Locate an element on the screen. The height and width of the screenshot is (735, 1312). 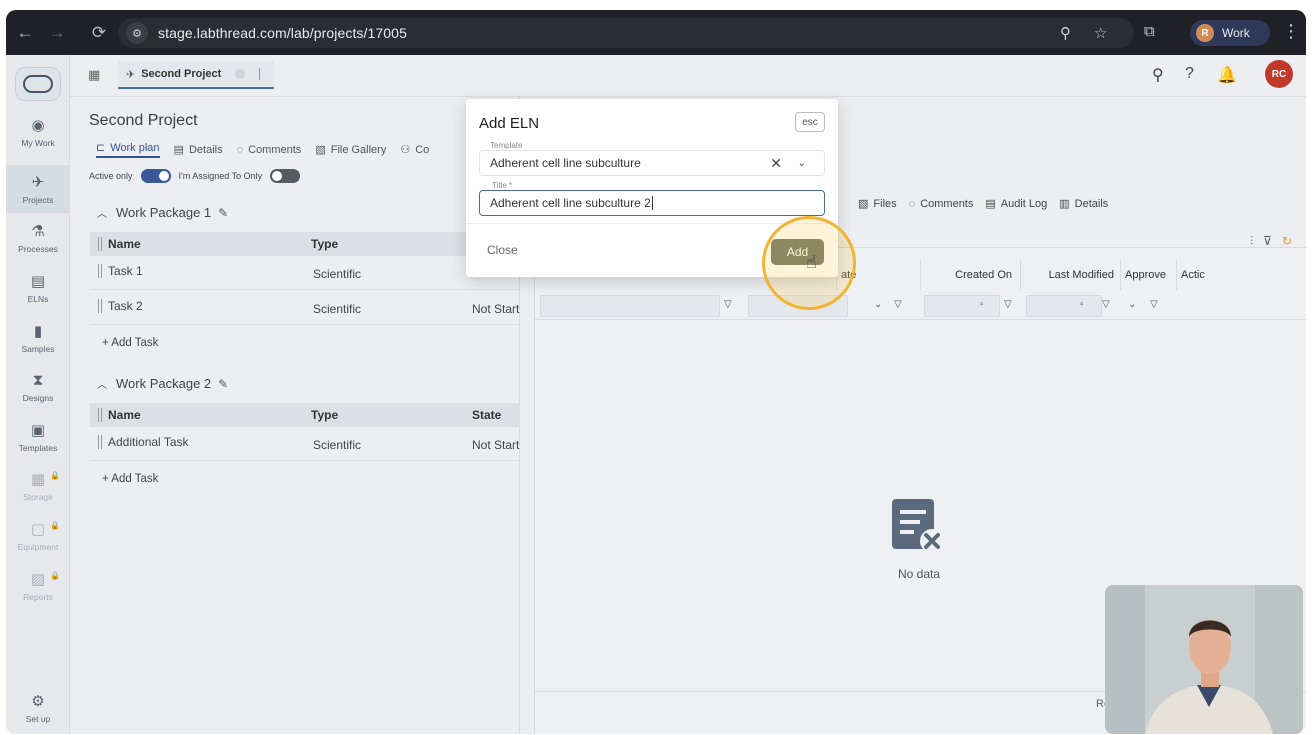
nav-elns: ▤ ELNs is located at coordinates (38, 288).